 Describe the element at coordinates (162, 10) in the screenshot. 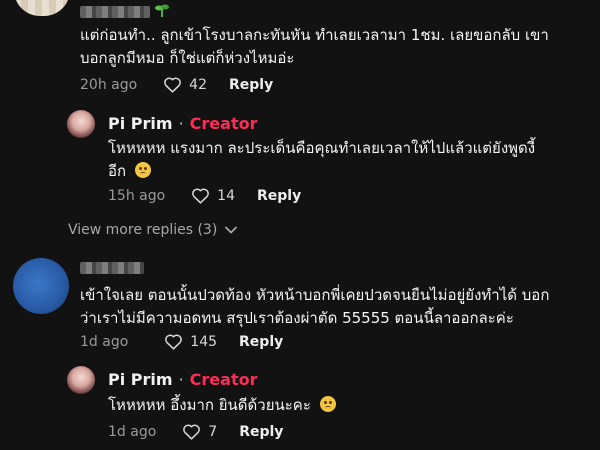

I see `plant-emoji-icon` at that location.